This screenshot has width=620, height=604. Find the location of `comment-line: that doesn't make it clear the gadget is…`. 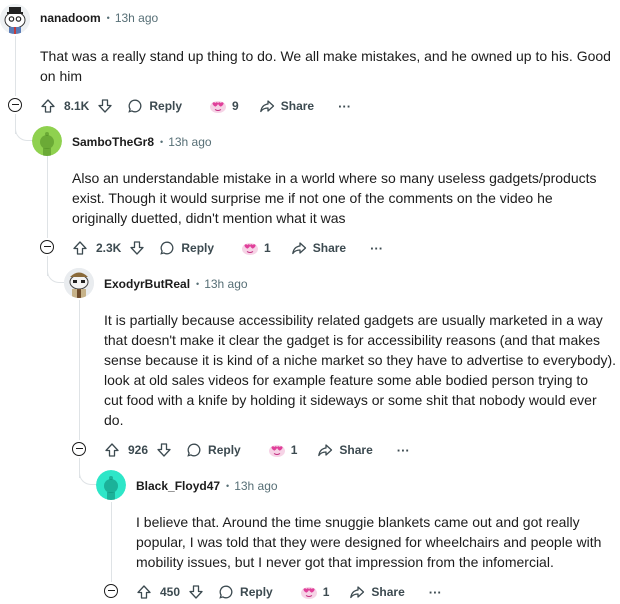

comment-line: that doesn't make it clear the gadget is… is located at coordinates (352, 340).